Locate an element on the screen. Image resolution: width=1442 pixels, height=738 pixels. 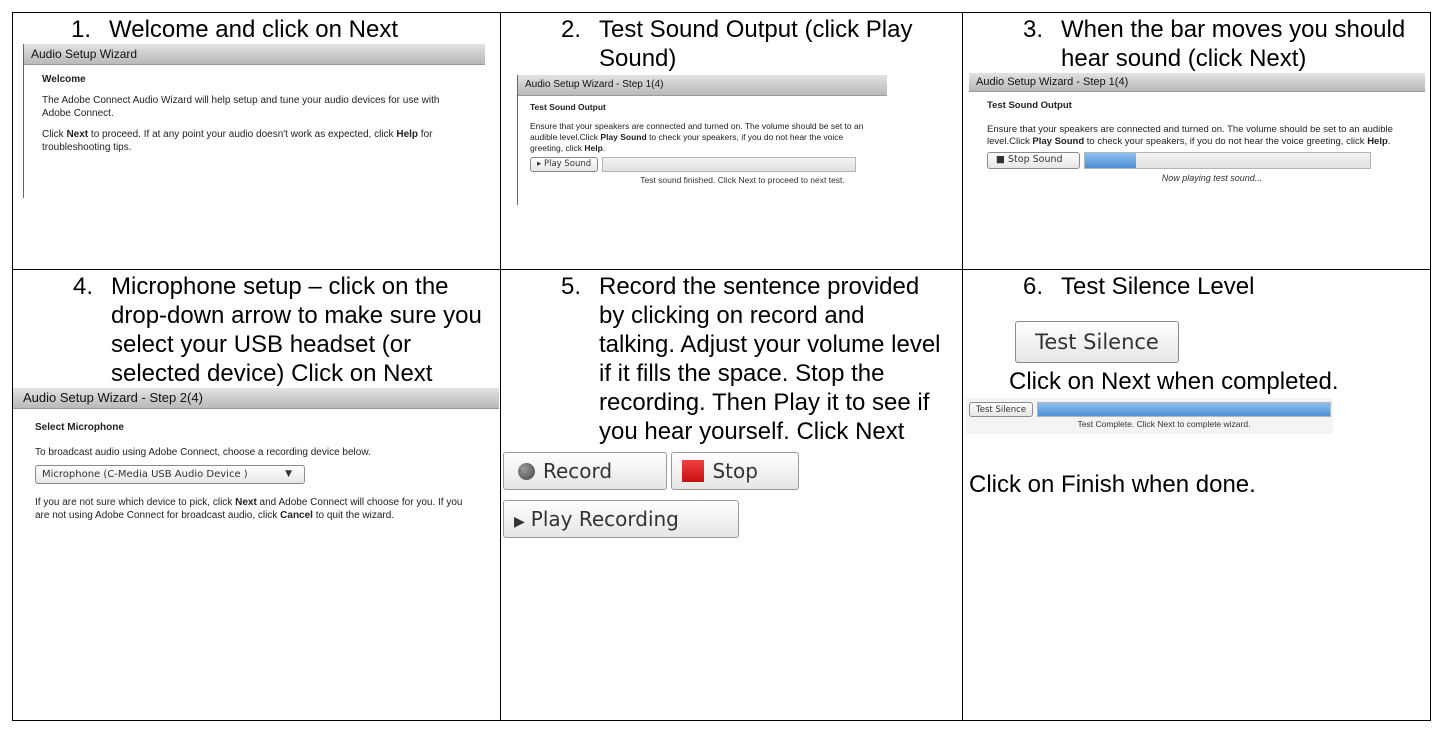
section-heading: Select Microphone is located at coordinates (79, 427).